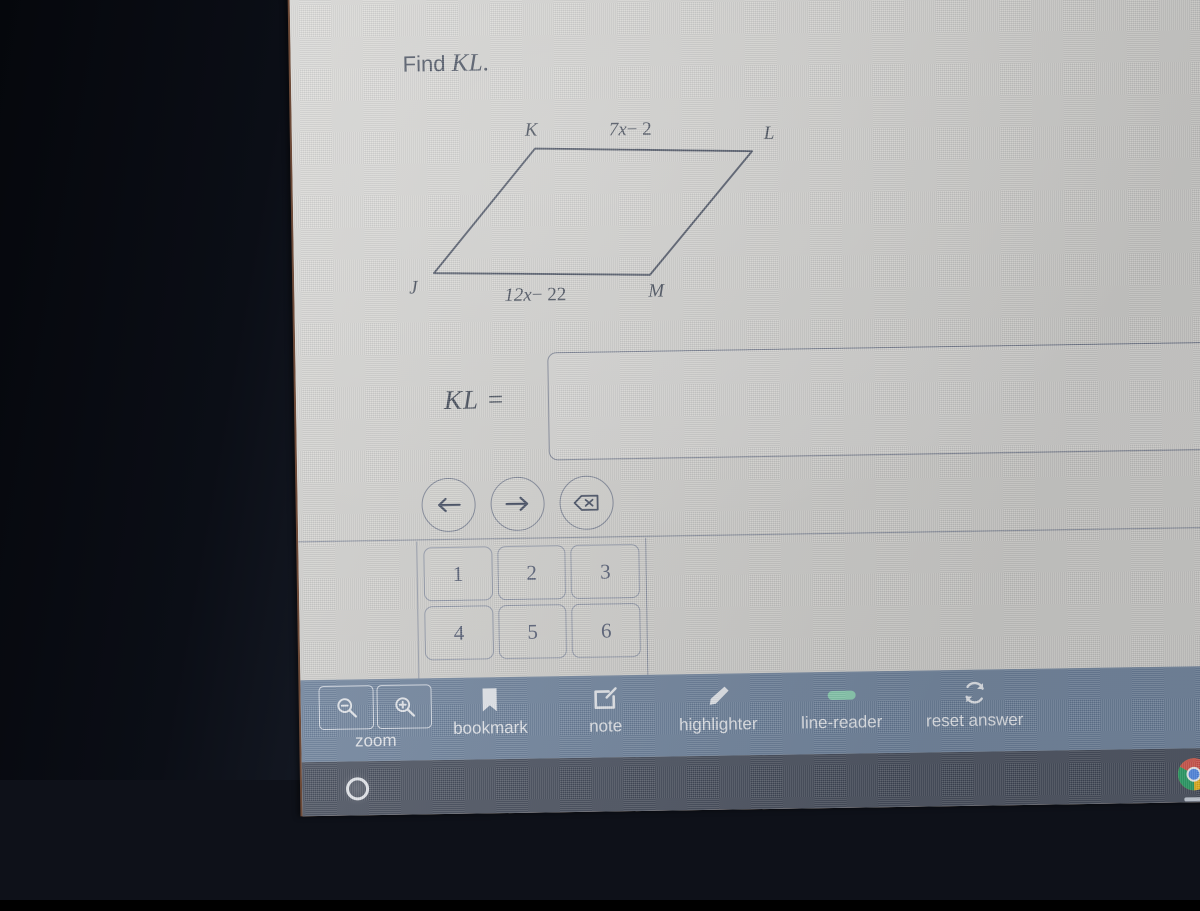  I want to click on arrow-right-icon, so click(517, 503).